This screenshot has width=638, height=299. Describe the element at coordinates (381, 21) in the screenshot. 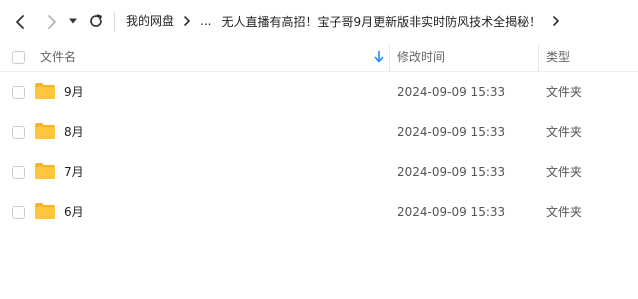

I see `breadcrumb-current: 无人直播有高招！宝子哥9月更新版非实时防风技术全揭秘！` at that location.